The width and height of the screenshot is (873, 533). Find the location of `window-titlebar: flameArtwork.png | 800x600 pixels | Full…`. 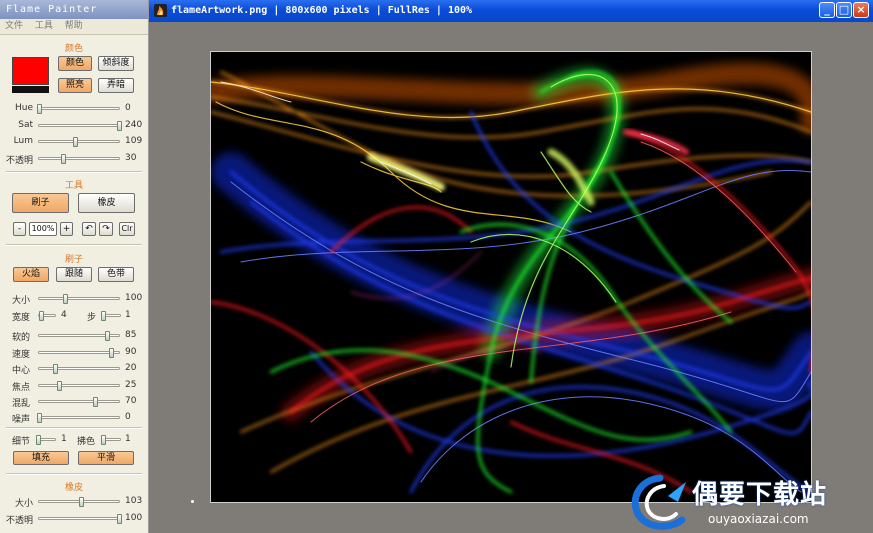

window-titlebar: flameArtwork.png | 800x600 pixels | Full… is located at coordinates (511, 11).